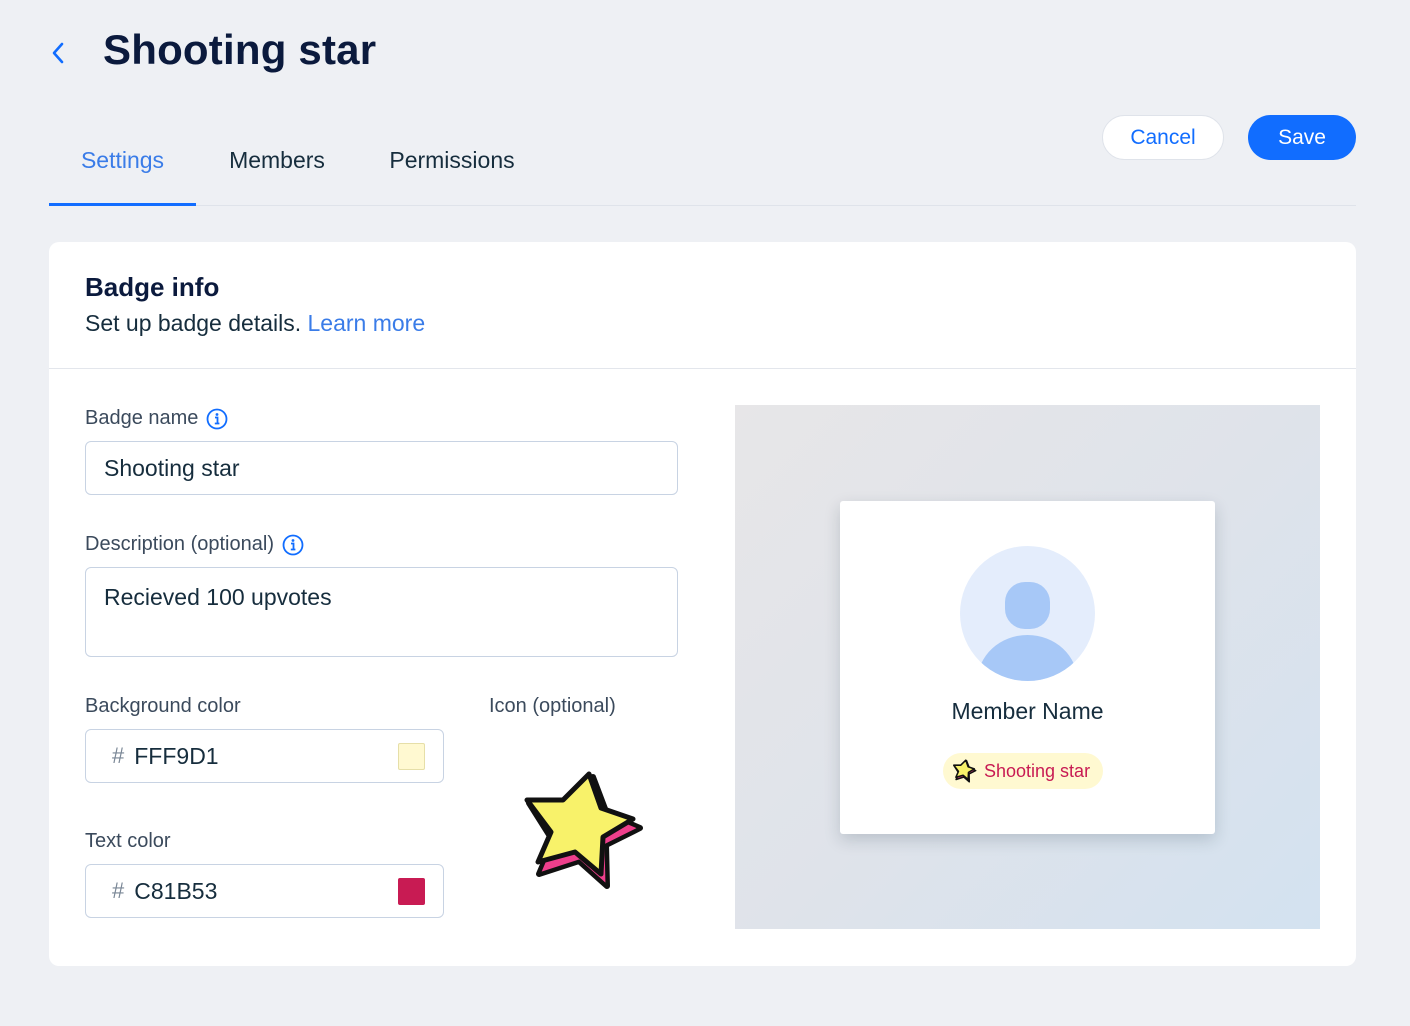 The image size is (1410, 1026). I want to click on card-title: Badge info, so click(152, 287).